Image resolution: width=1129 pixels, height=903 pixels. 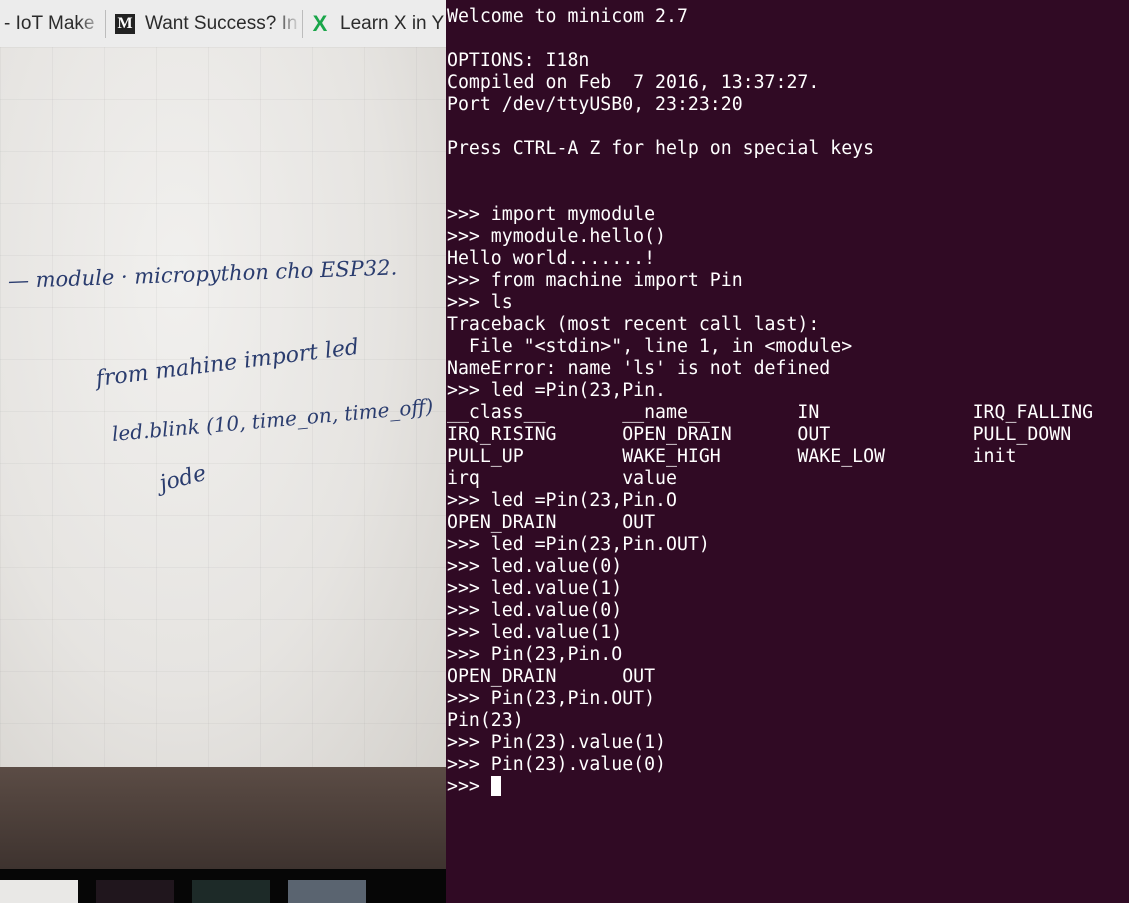 What do you see at coordinates (518, 60) in the screenshot?
I see `terminal-line: OPTIONS: I18n` at bounding box center [518, 60].